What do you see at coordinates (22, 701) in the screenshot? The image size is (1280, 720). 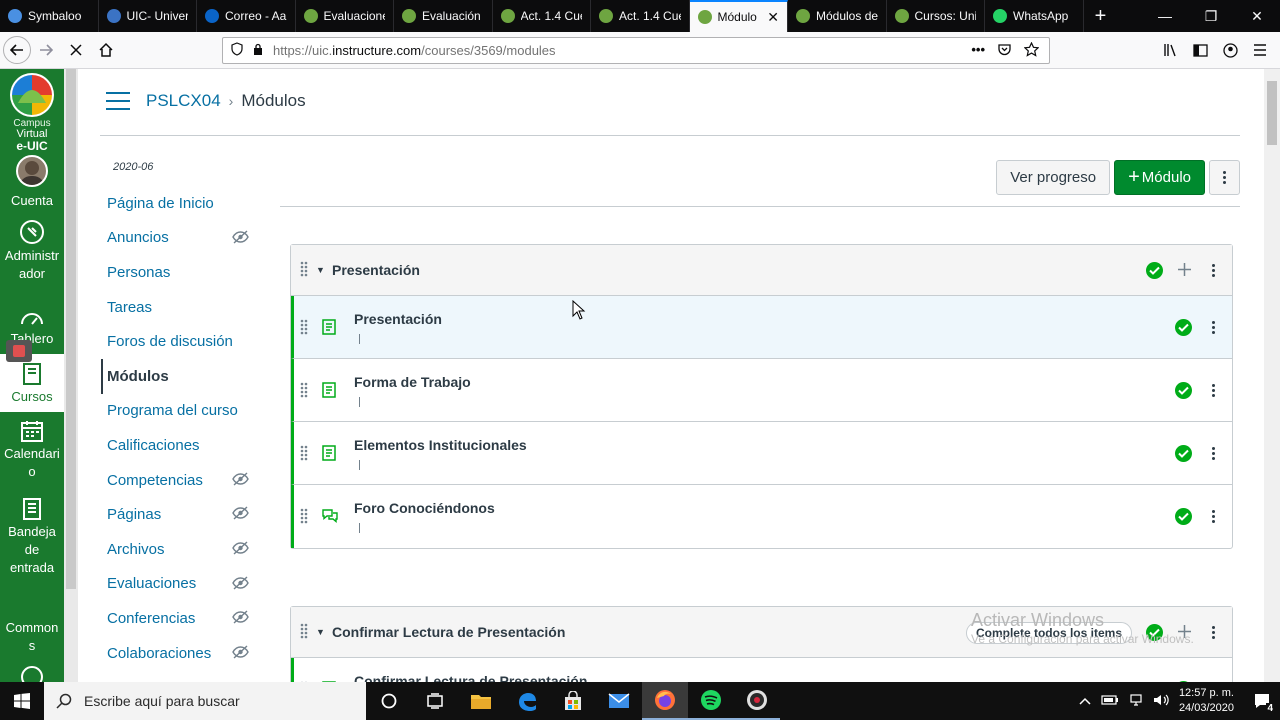 I see `start-button` at bounding box center [22, 701].